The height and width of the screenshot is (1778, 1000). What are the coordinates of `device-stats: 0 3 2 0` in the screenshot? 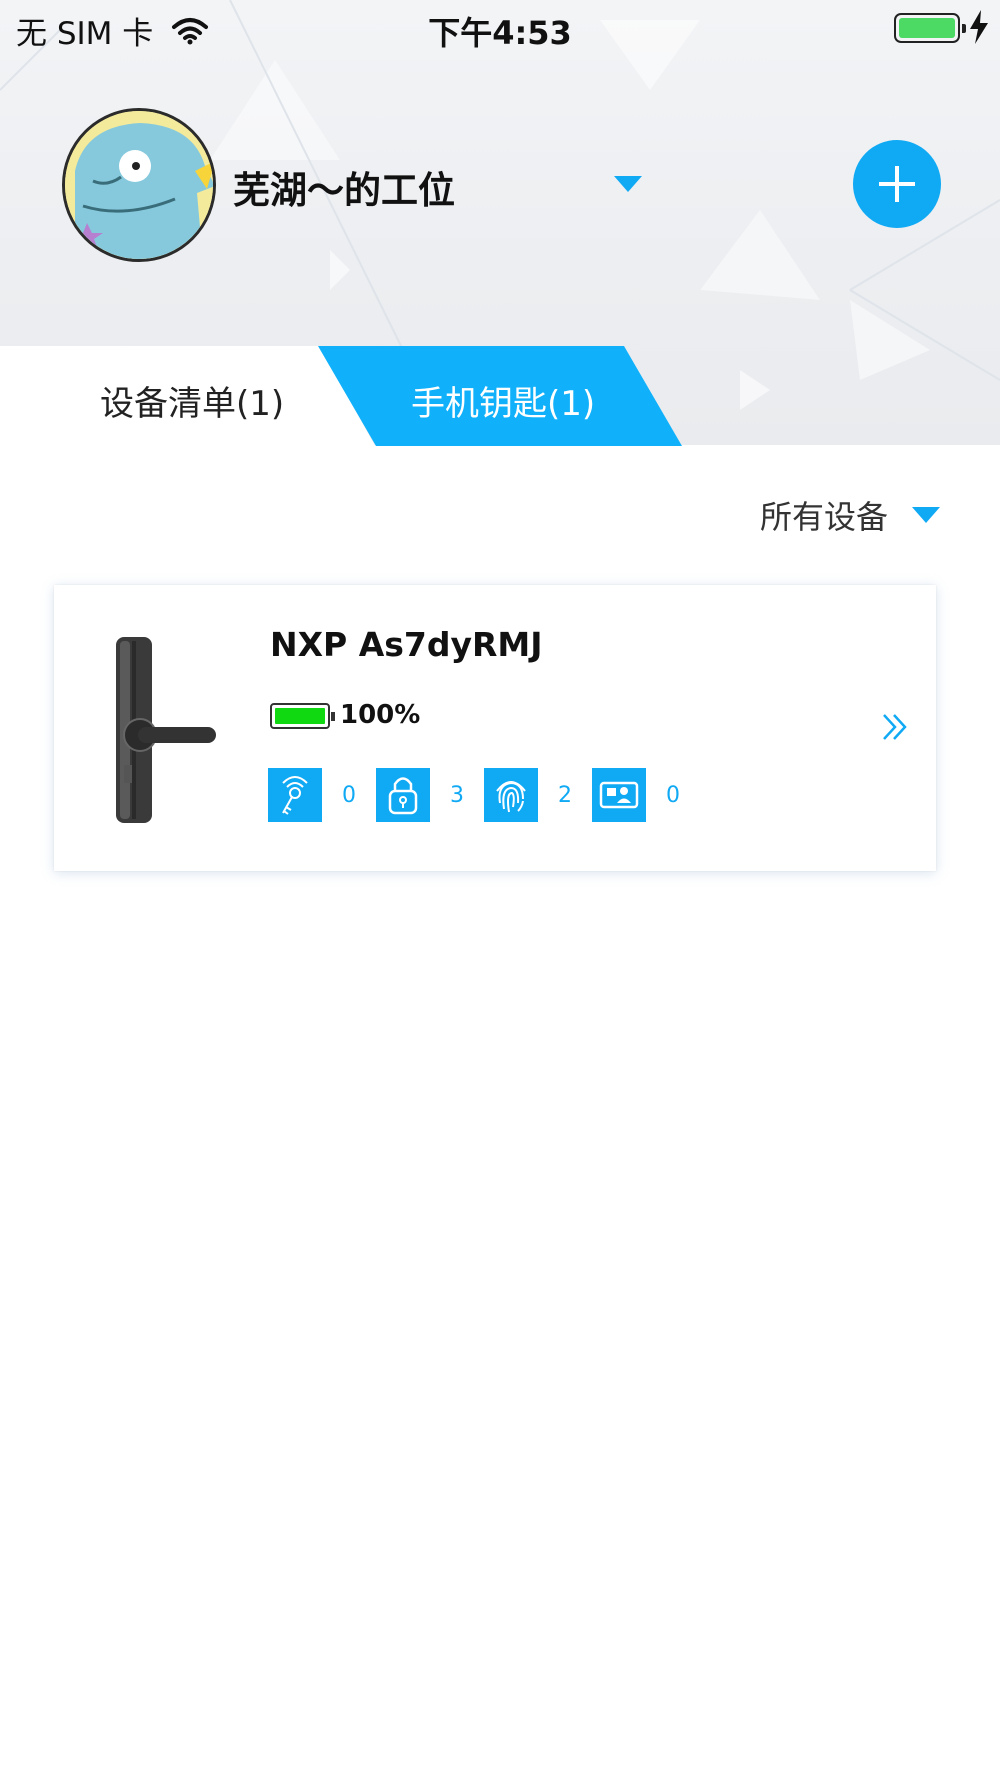 It's located at (484, 795).